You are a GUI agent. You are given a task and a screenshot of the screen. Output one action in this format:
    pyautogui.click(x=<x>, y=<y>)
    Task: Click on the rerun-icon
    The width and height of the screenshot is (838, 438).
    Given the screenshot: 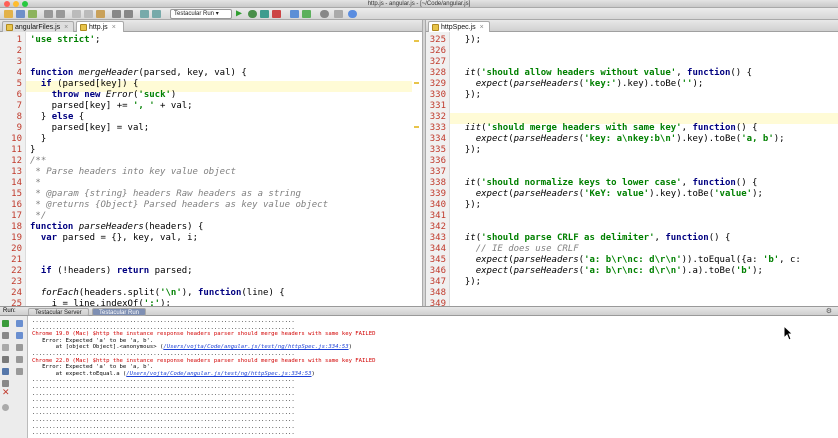 What is the action you would take?
    pyautogui.click(x=5, y=323)
    